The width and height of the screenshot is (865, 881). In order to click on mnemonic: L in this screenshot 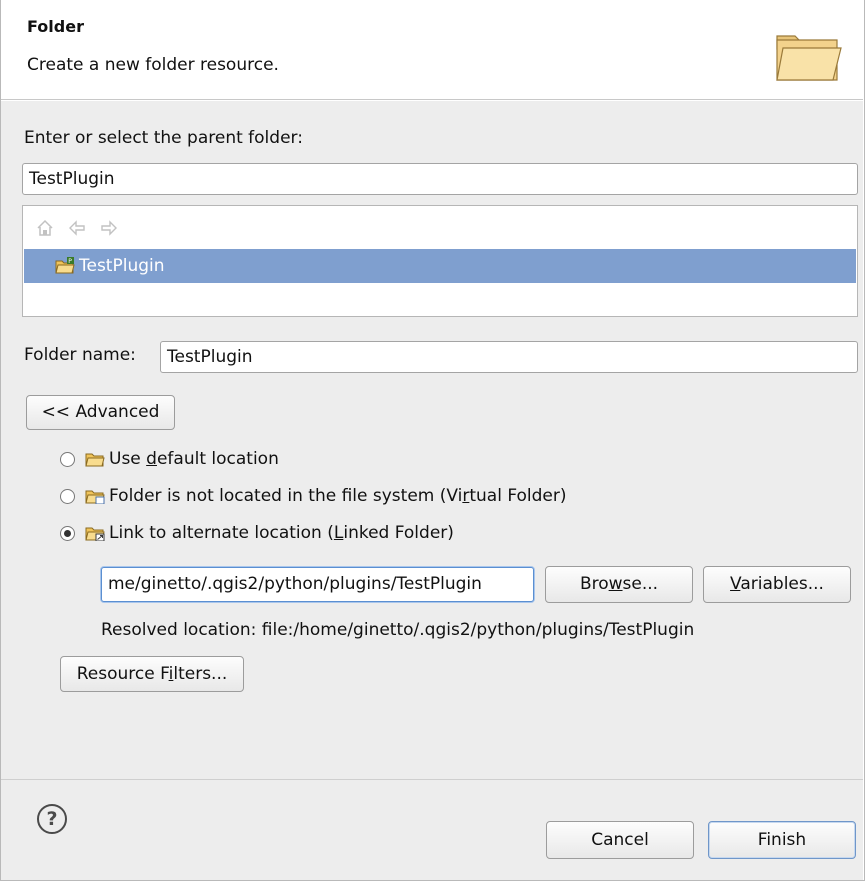, I will do `click(338, 533)`.